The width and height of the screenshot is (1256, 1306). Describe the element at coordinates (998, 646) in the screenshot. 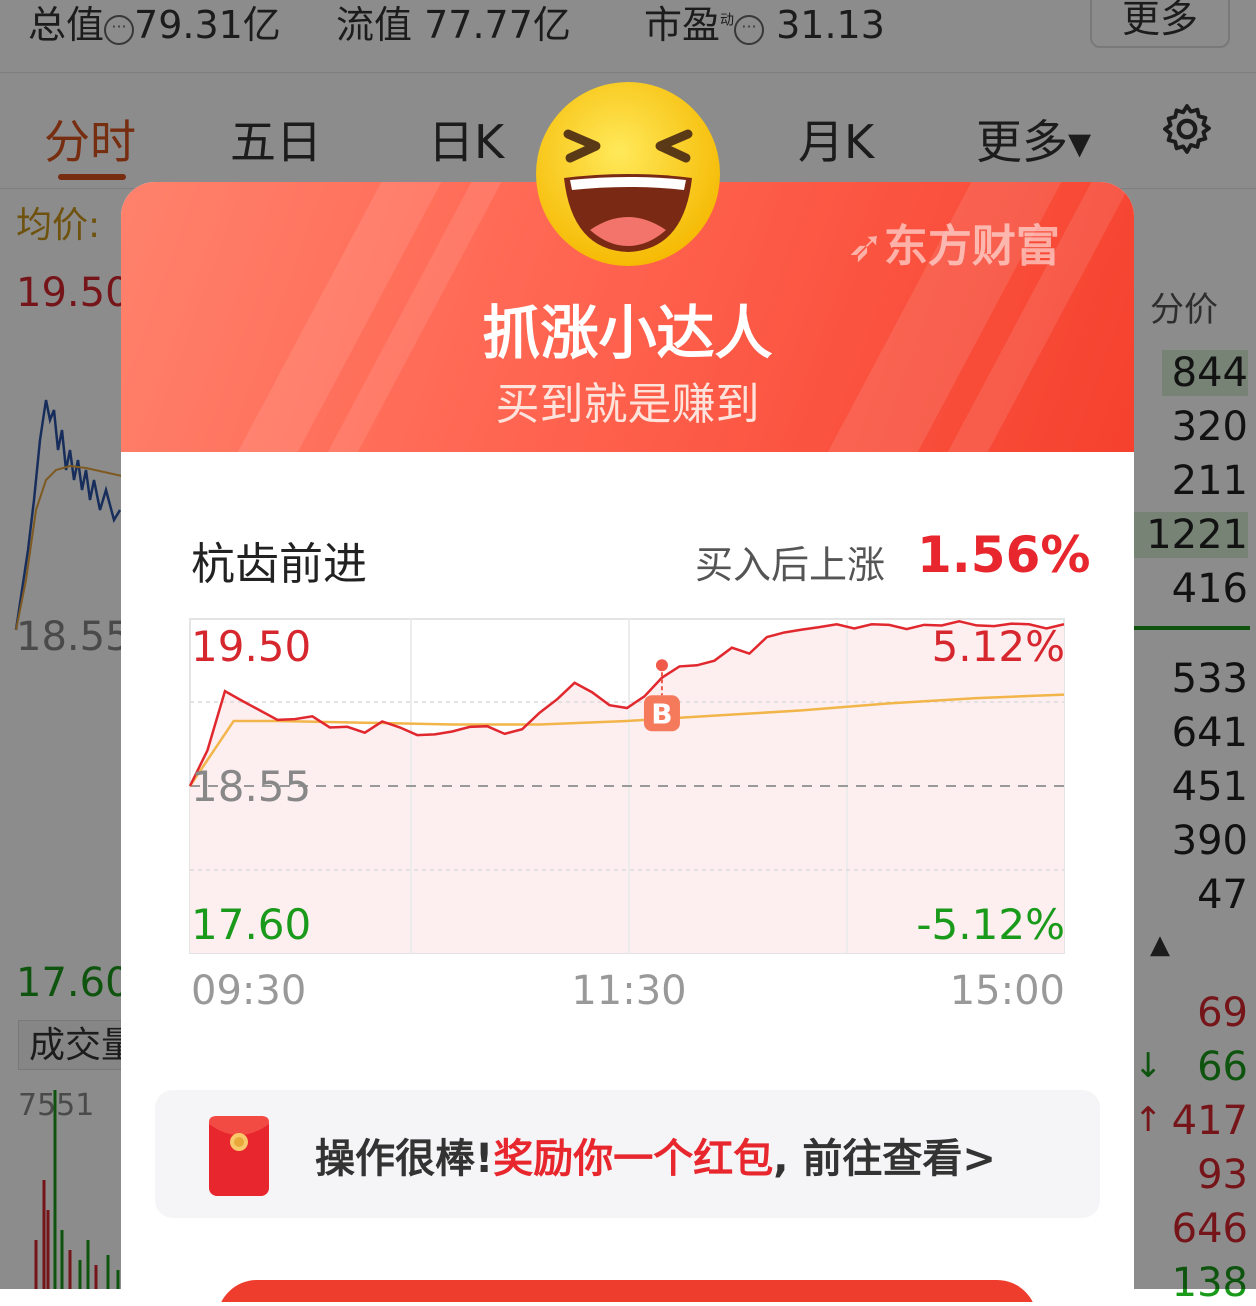

I see `pct-label-high: 5.12%` at that location.